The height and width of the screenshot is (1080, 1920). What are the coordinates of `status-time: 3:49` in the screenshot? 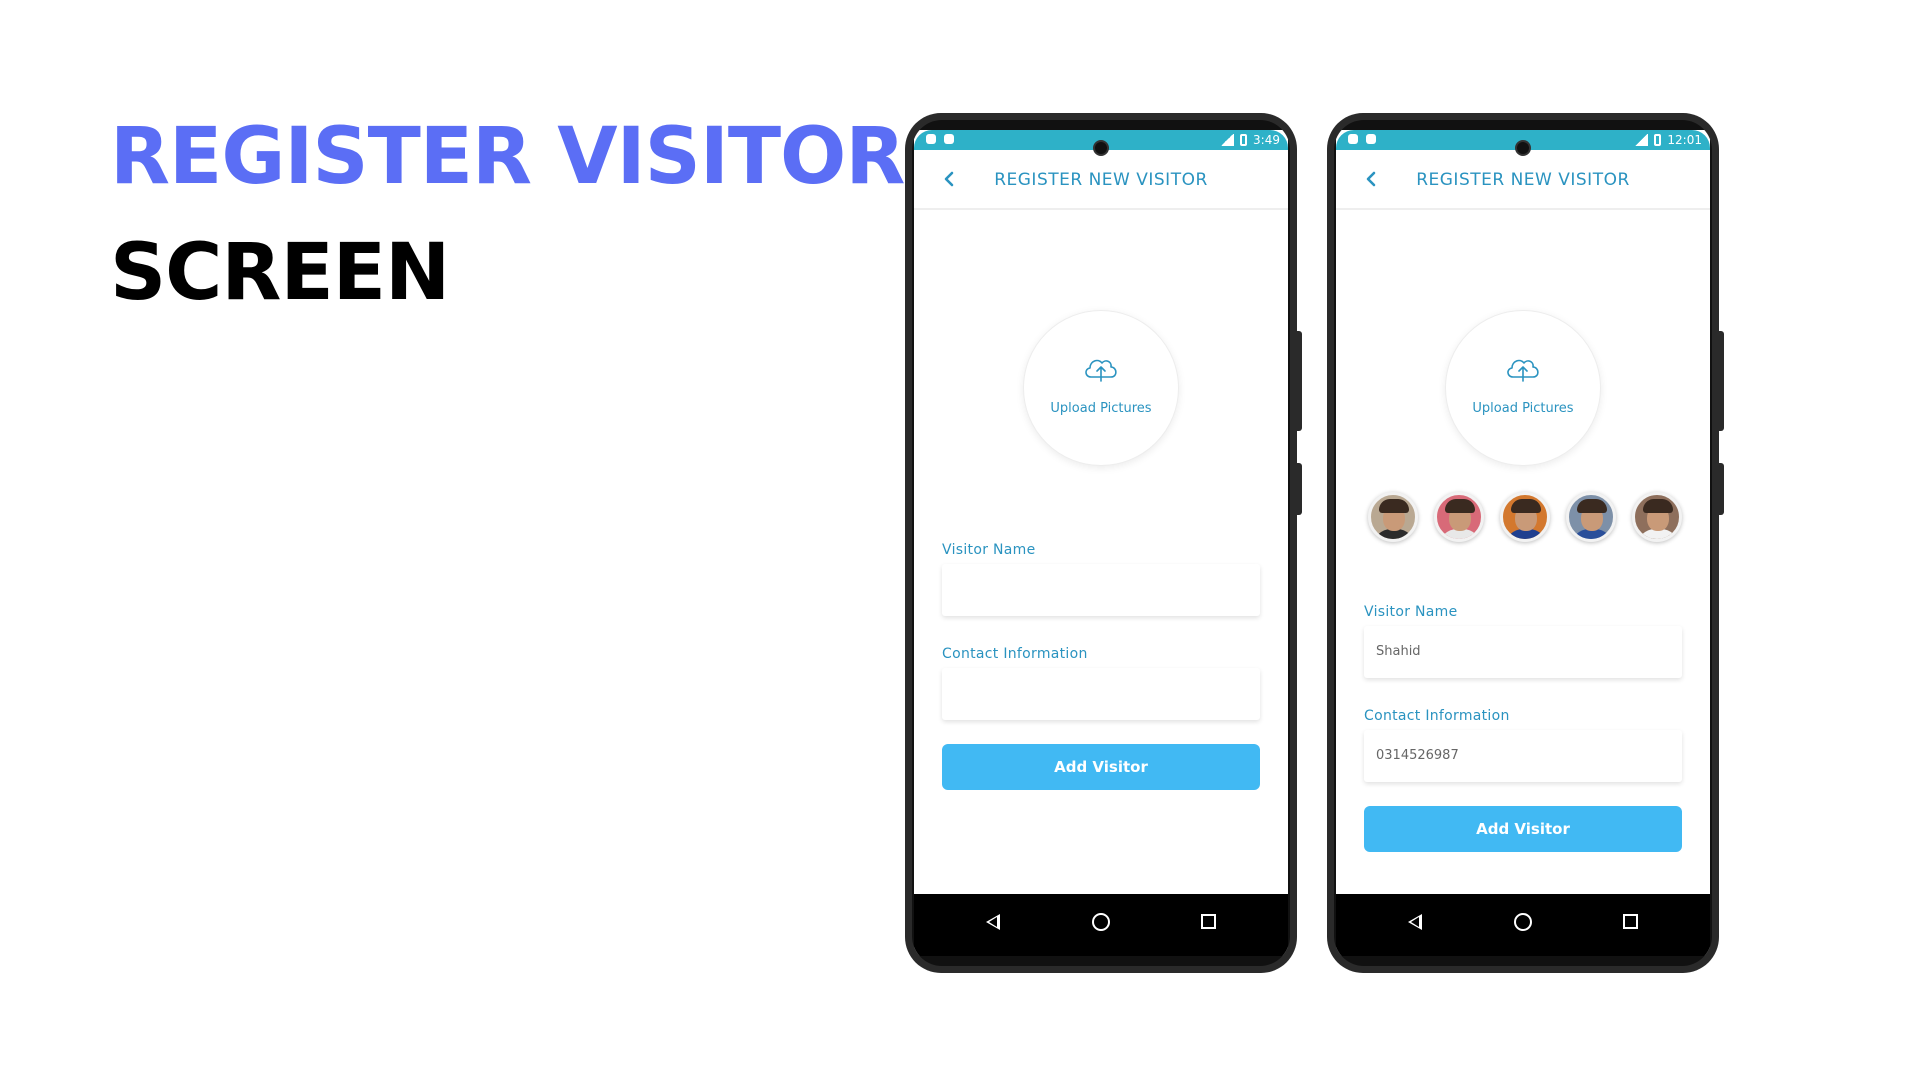 It's located at (1266, 140).